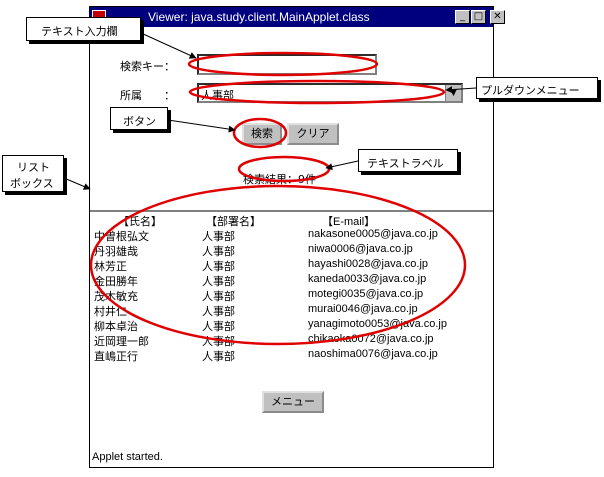 The height and width of the screenshot is (477, 604). I want to click on clear-button: クリア, so click(313, 134).